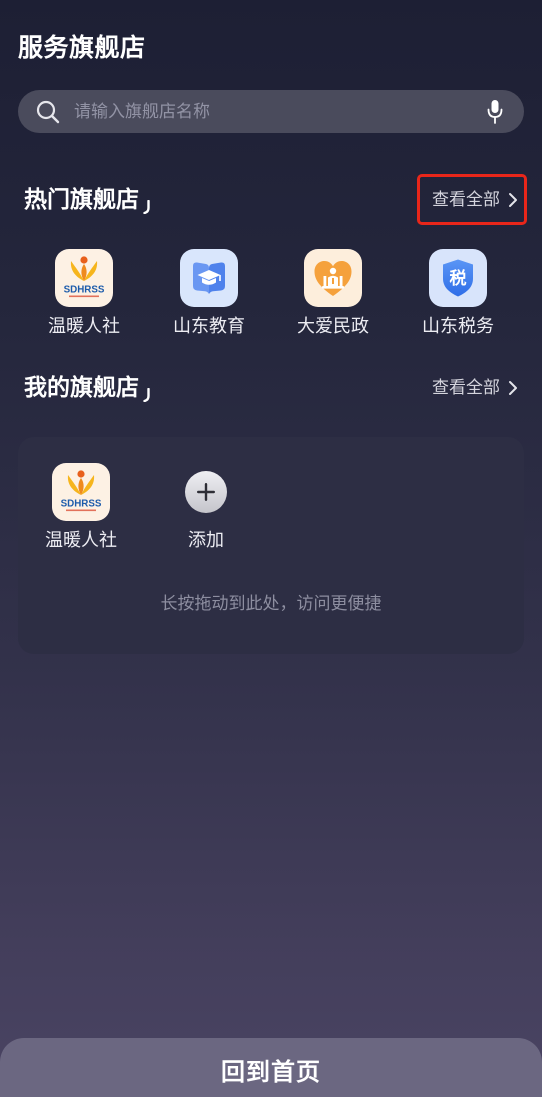  What do you see at coordinates (48, 112) in the screenshot?
I see `search-icon` at bounding box center [48, 112].